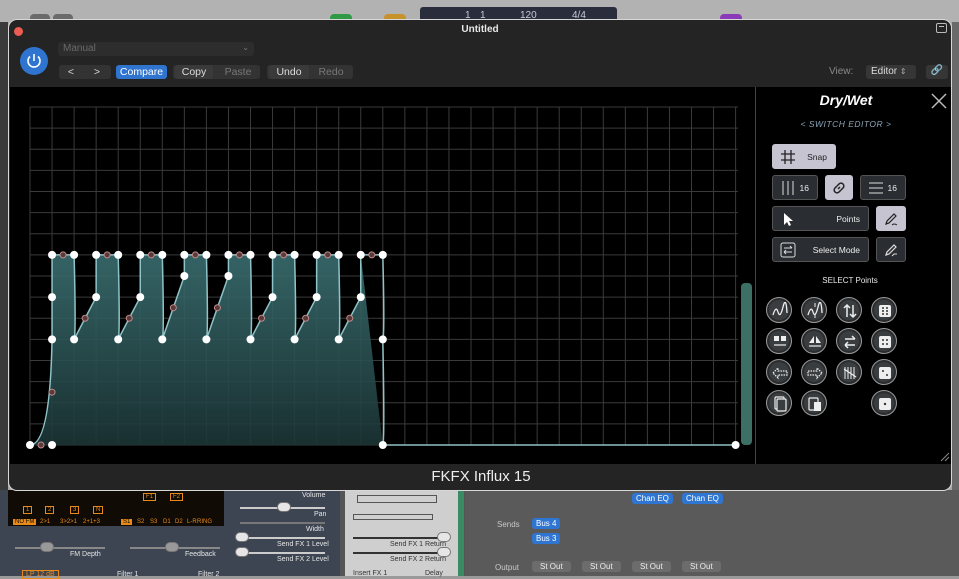 This screenshot has height=579, width=959. What do you see at coordinates (883, 187) in the screenshot?
I see `grid-y-button: 16` at bounding box center [883, 187].